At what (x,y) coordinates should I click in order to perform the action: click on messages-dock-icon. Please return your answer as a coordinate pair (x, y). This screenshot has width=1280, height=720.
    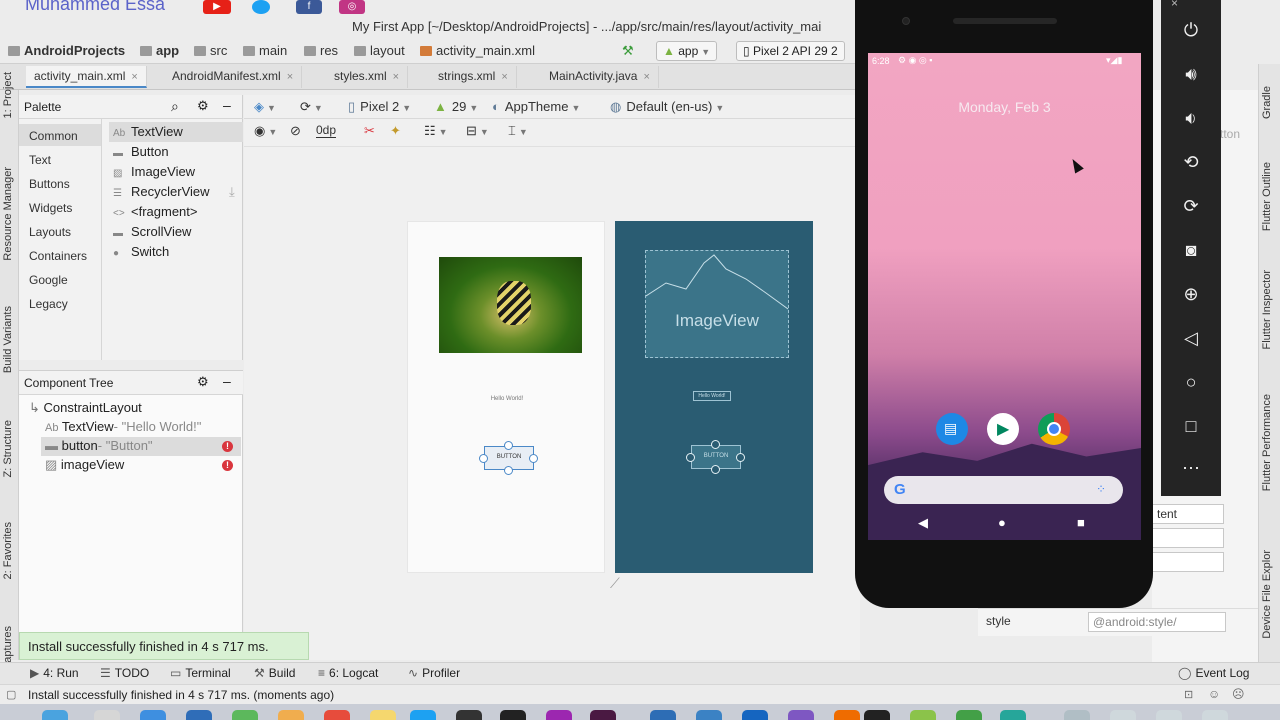
    Looking at the image, I should click on (969, 715).